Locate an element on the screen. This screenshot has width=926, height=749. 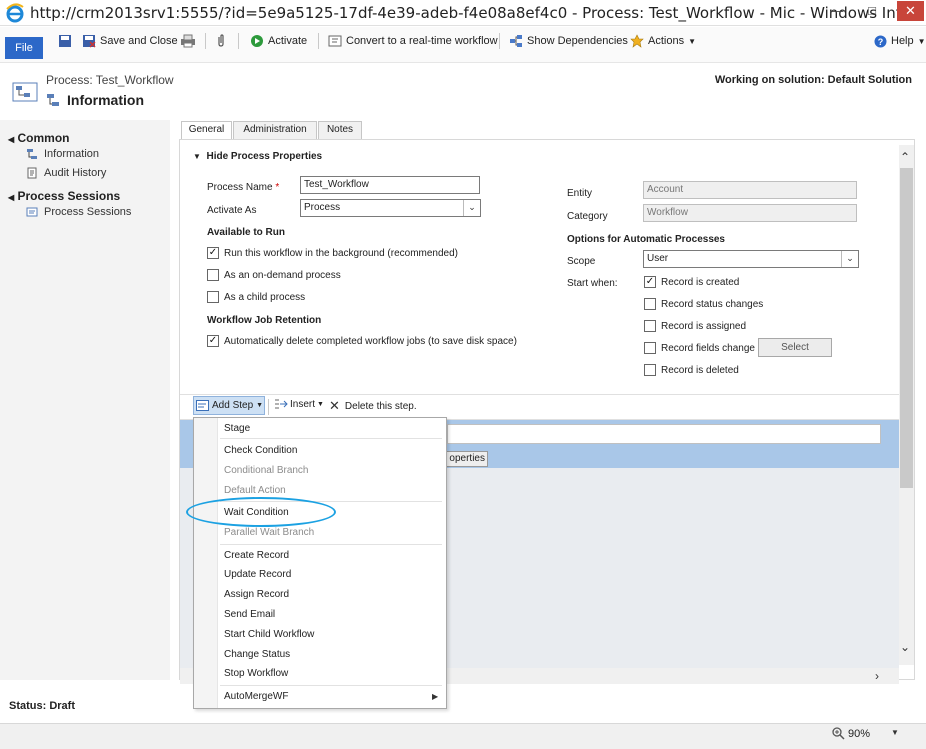
scrollbar-thumb is located at coordinates (906, 328).